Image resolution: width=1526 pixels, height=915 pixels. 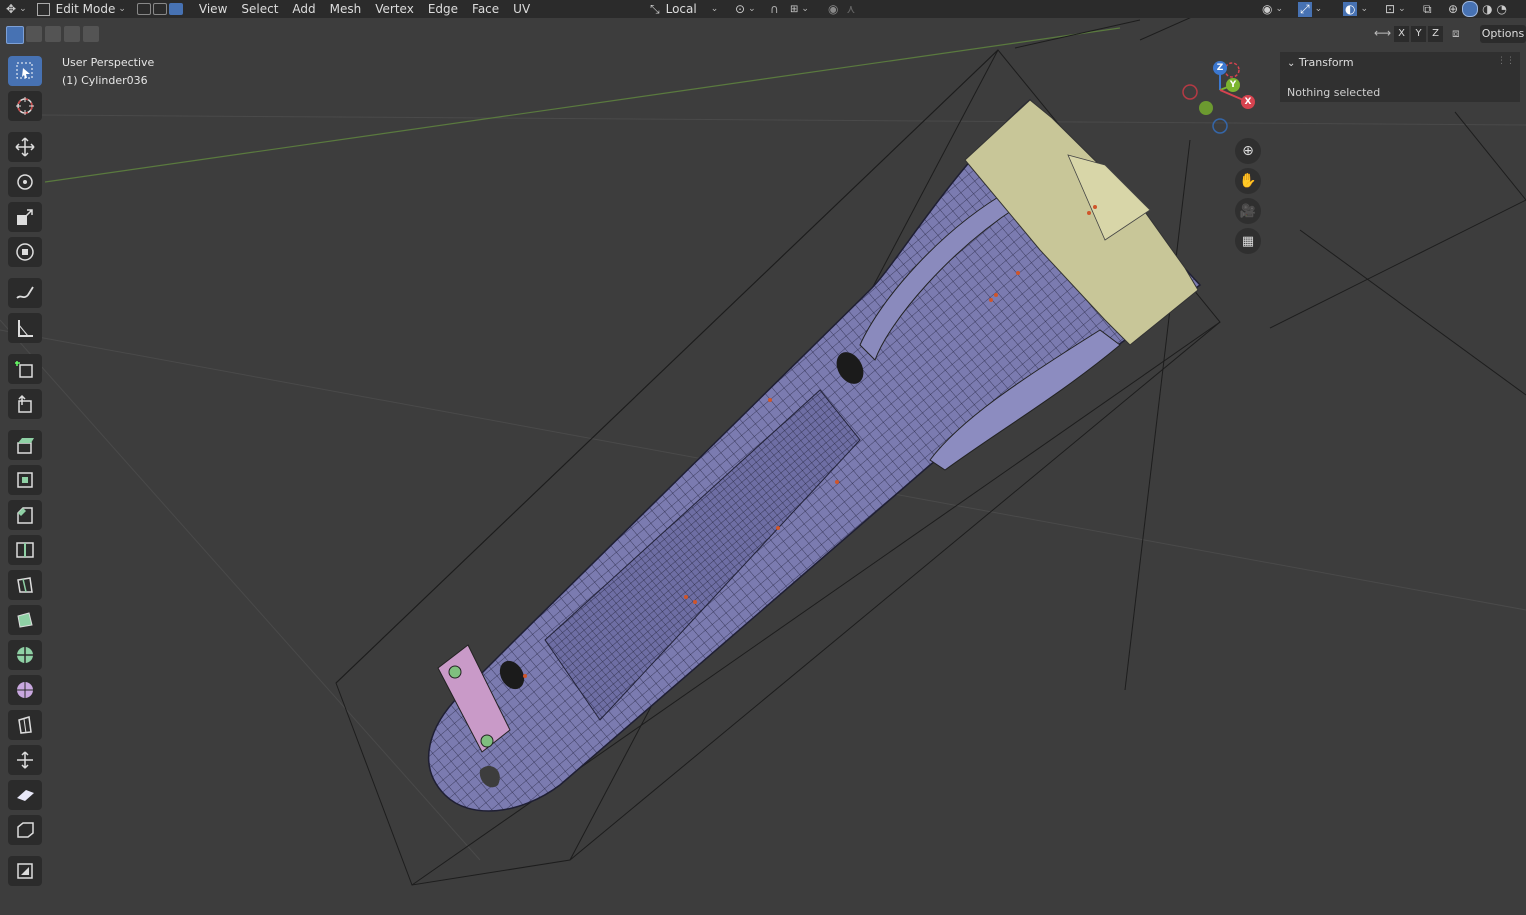 I want to click on shear-tool, so click(x=25, y=795).